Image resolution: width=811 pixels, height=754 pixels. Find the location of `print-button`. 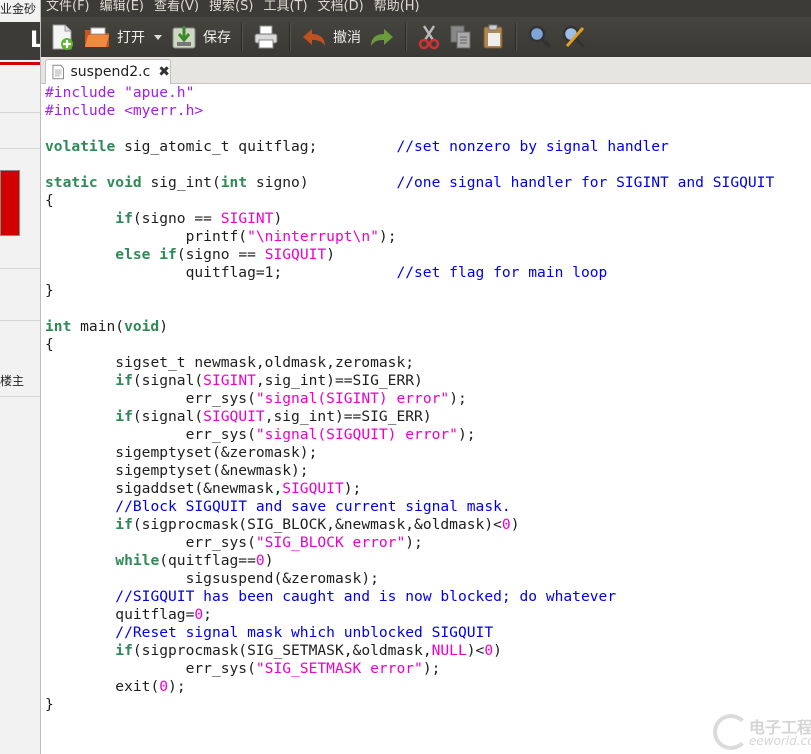

print-button is located at coordinates (266, 37).